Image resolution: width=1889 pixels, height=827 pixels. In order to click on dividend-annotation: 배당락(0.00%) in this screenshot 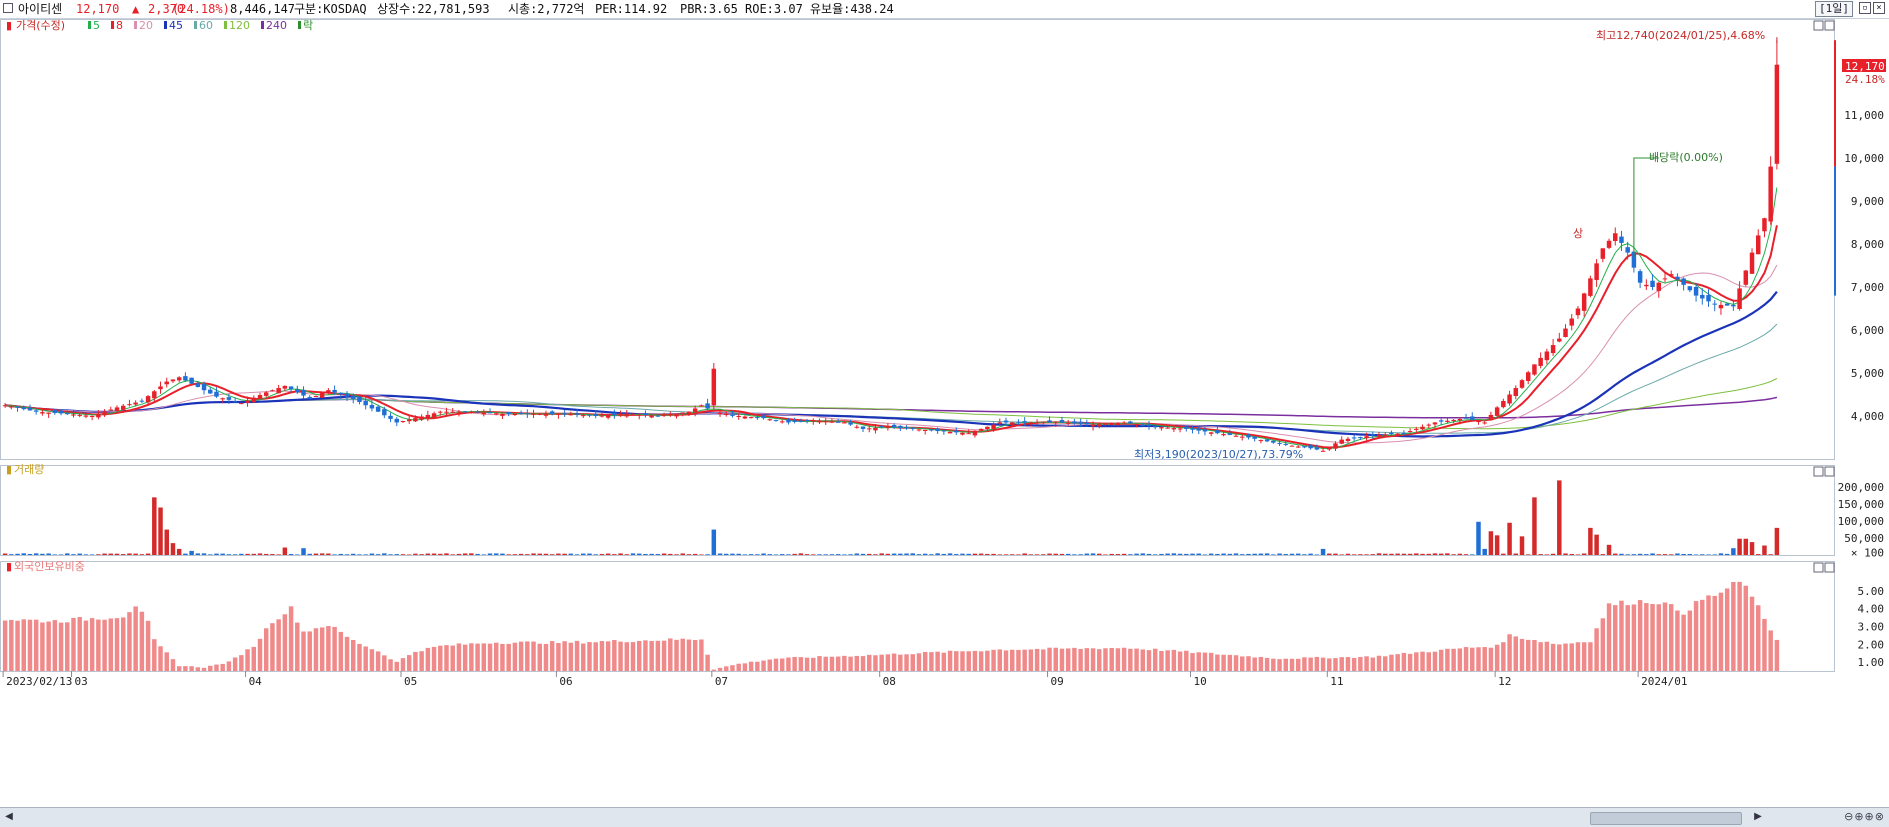, I will do `click(1686, 157)`.